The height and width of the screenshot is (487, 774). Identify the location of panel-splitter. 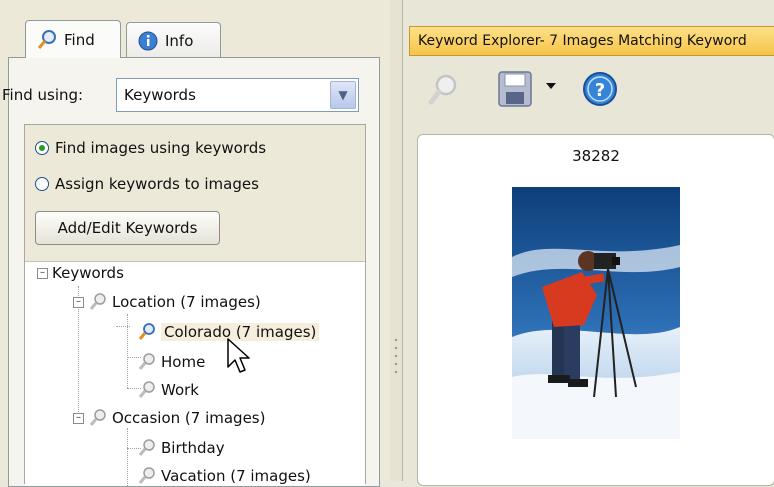
(396, 240).